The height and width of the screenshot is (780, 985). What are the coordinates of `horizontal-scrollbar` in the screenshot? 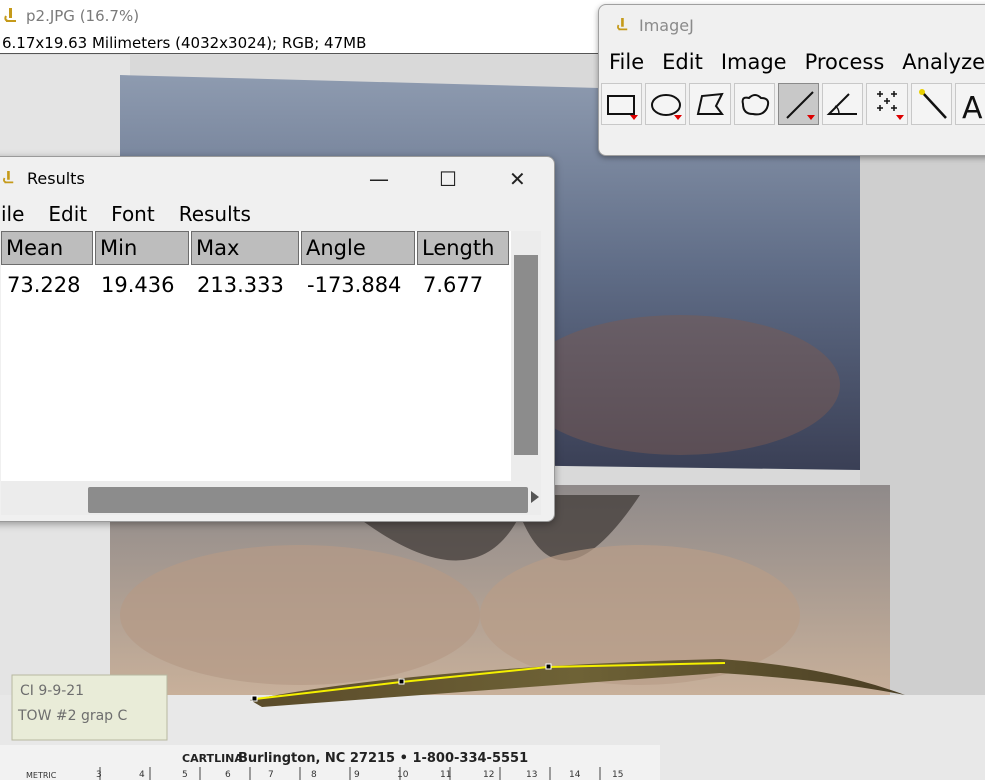 It's located at (271, 498).